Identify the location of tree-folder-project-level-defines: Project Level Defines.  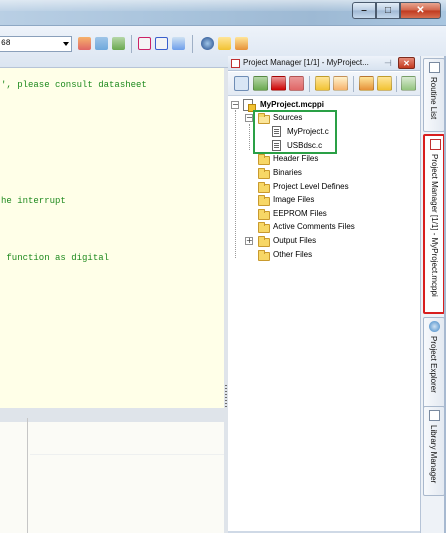
(311, 186).